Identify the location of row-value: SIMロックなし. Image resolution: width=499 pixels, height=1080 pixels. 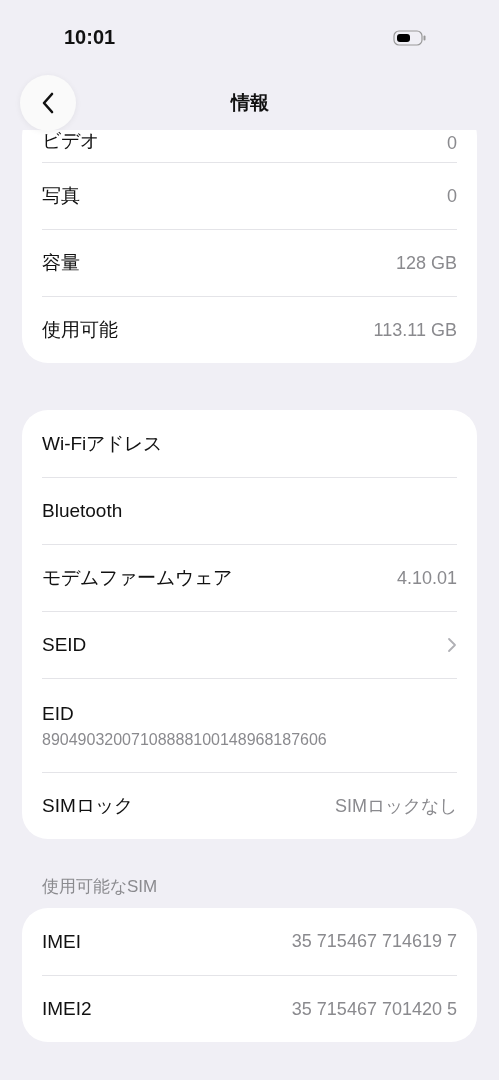
(396, 806).